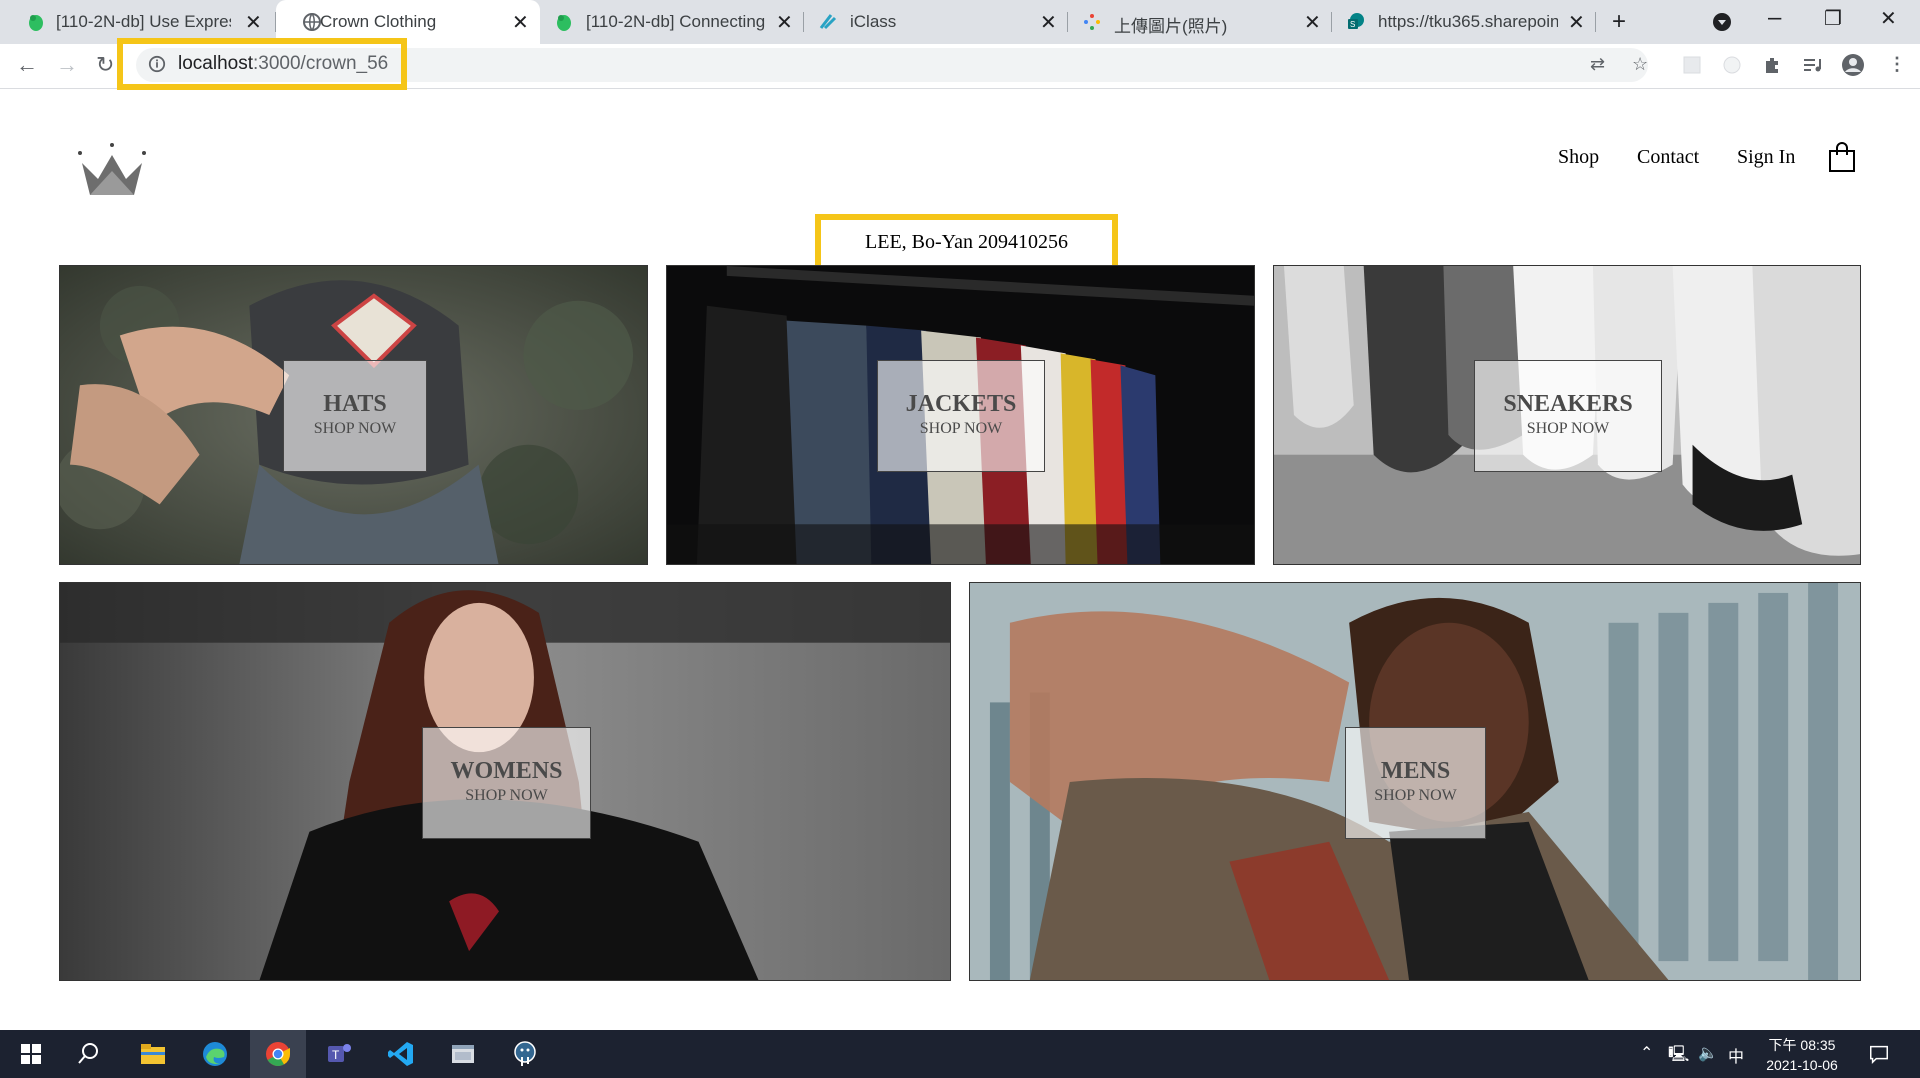 This screenshot has width=1920, height=1078. Describe the element at coordinates (1468, 21) in the screenshot. I see `tab-title: https://tku365.sharepoint` at that location.